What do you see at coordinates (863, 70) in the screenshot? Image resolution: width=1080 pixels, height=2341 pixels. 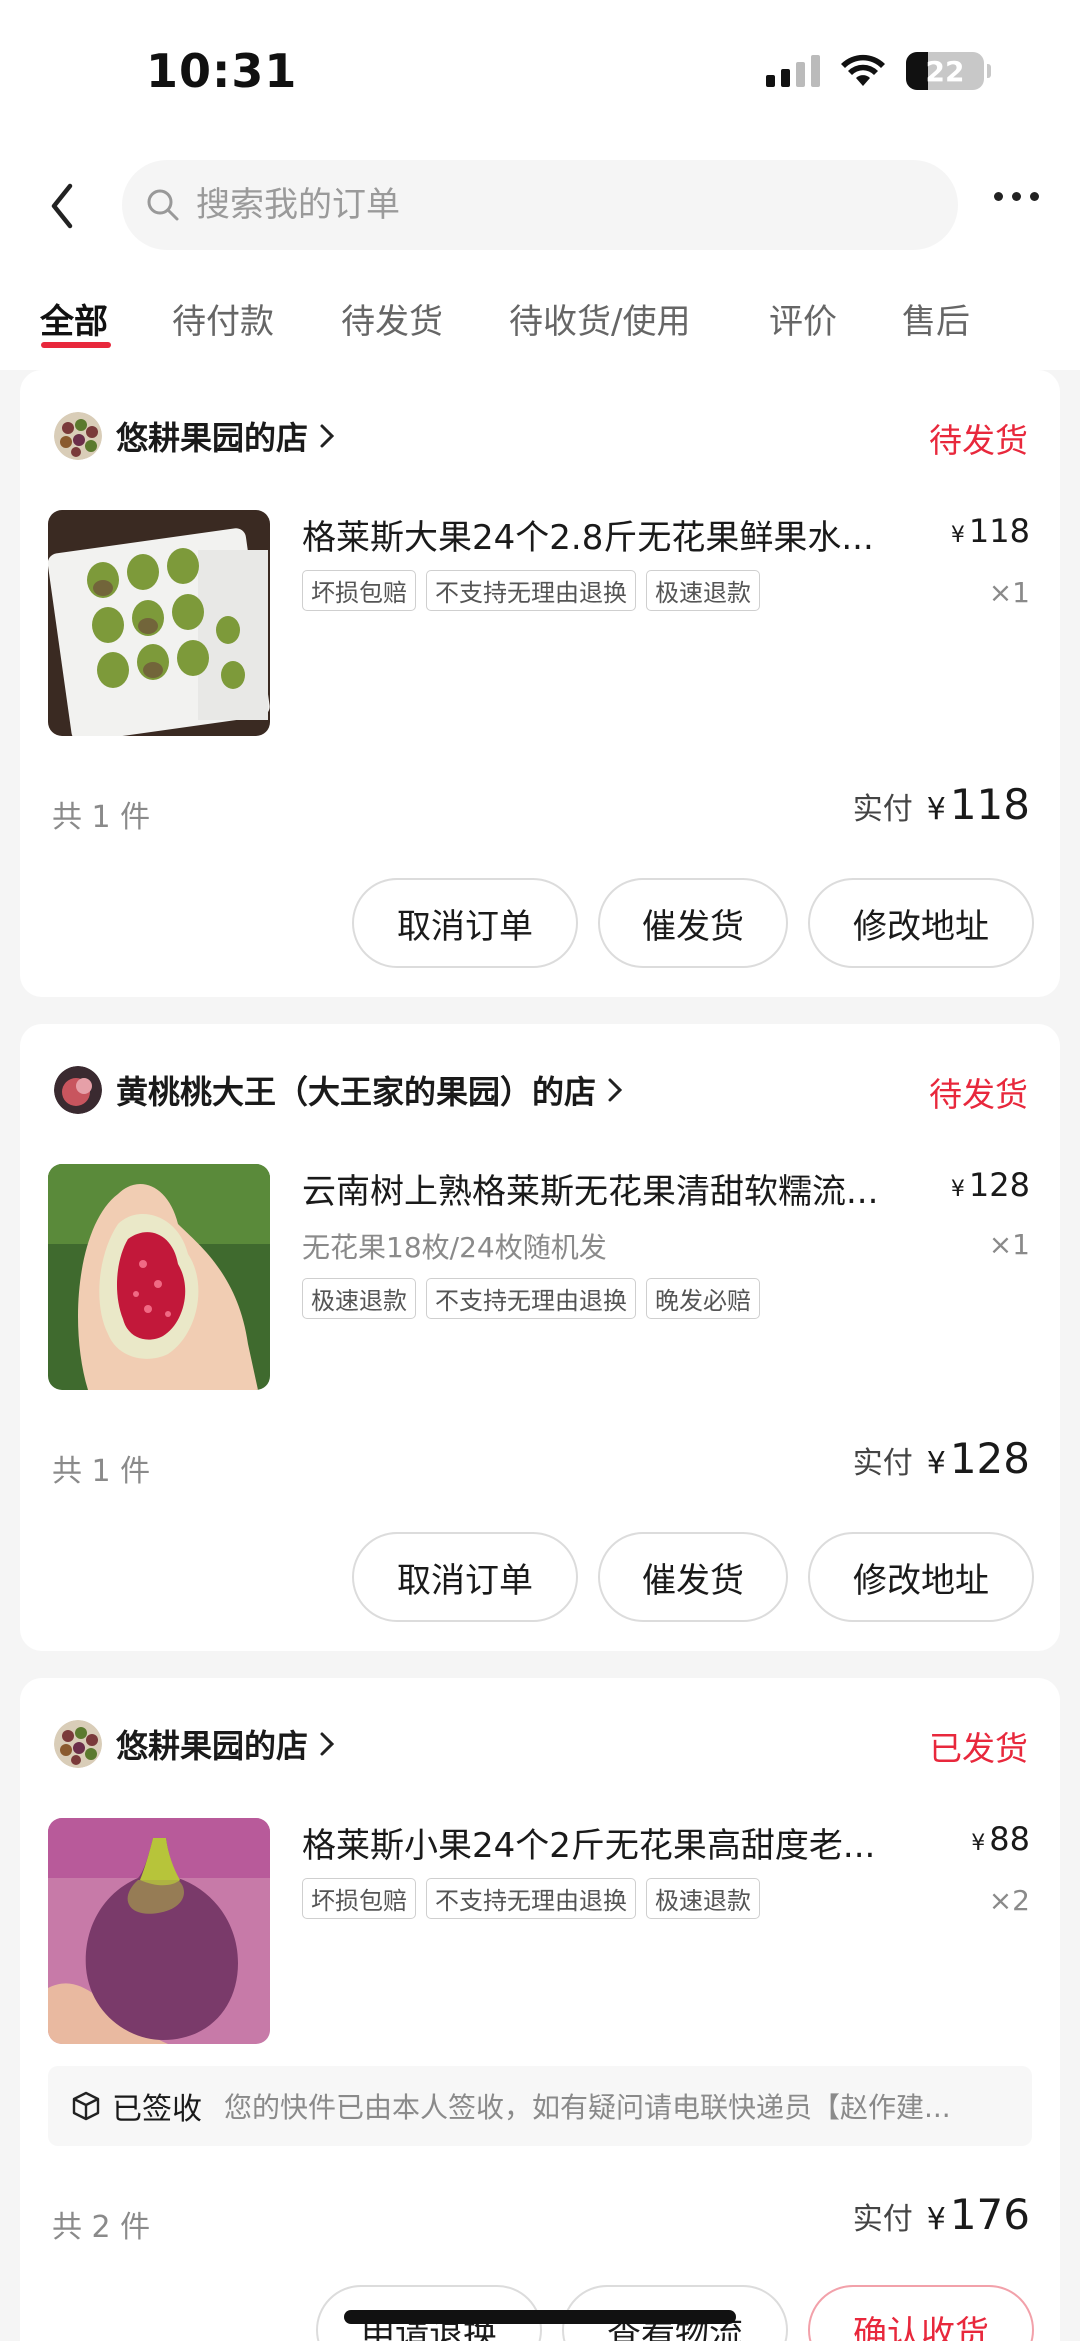 I see `wifi-icon` at bounding box center [863, 70].